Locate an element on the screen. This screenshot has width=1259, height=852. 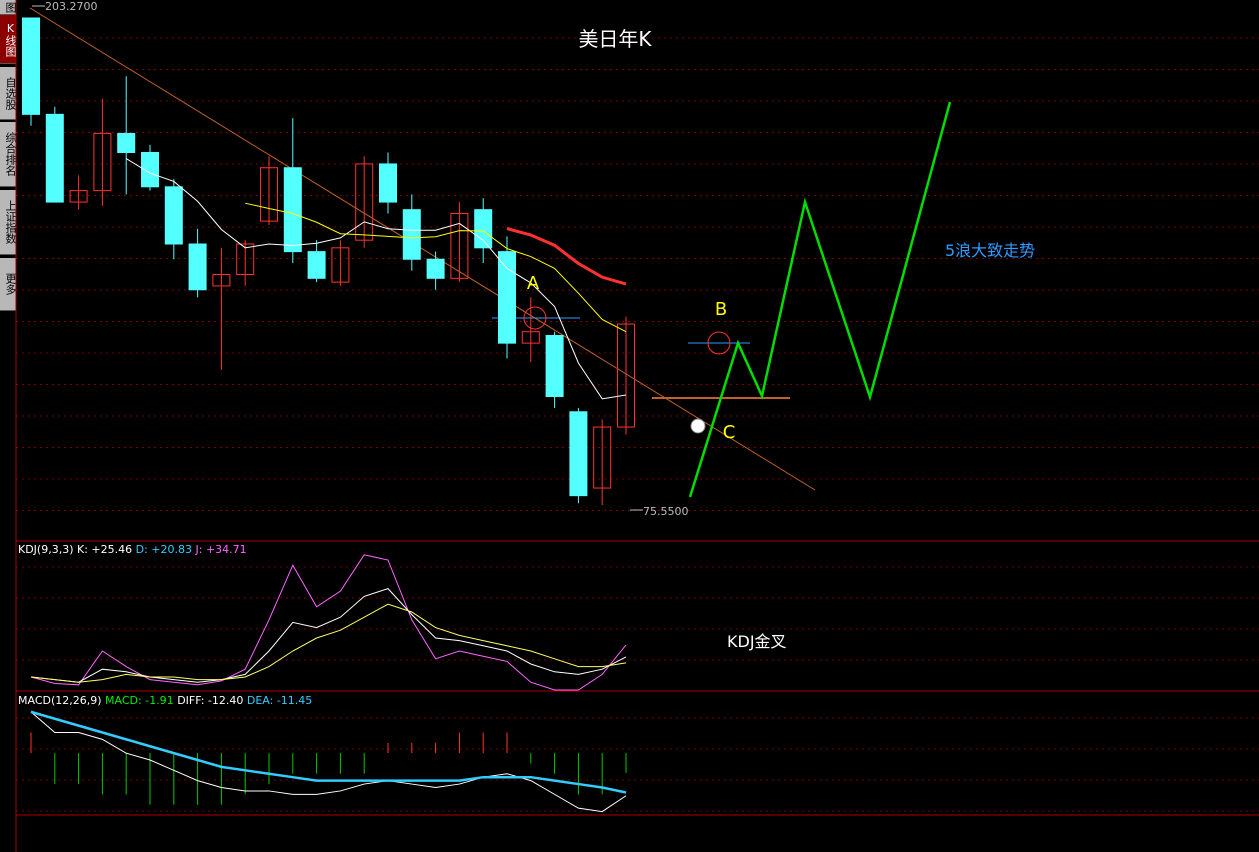
kdj-k-line is located at coordinates (328, 635).